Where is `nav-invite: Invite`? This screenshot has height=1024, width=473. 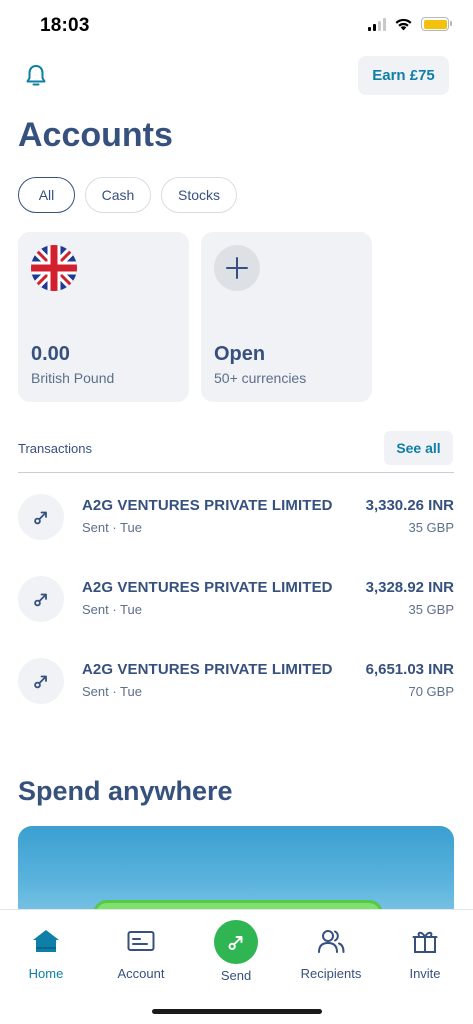 nav-invite: Invite is located at coordinates (425, 952).